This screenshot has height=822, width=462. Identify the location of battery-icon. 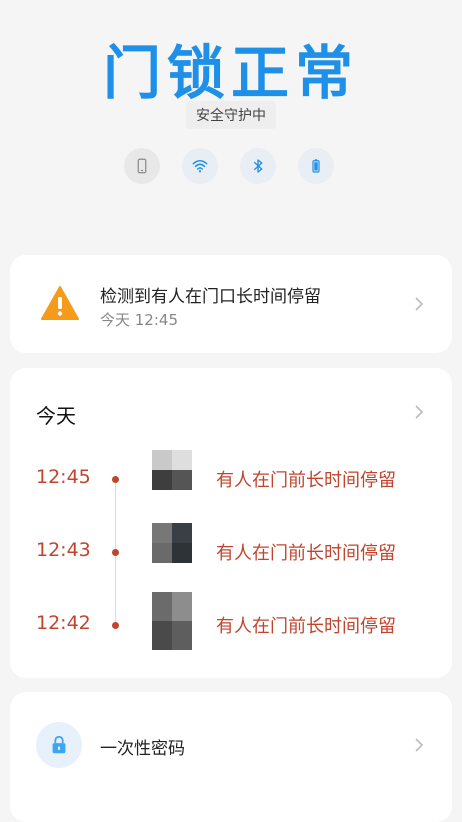
(316, 166).